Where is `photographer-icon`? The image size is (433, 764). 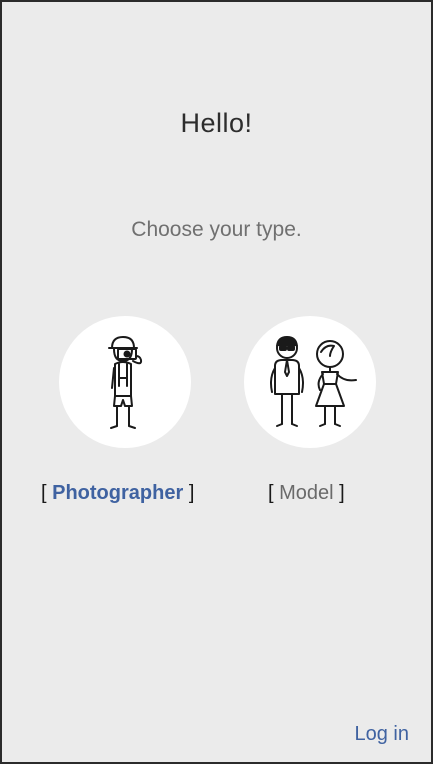 photographer-icon is located at coordinates (125, 382).